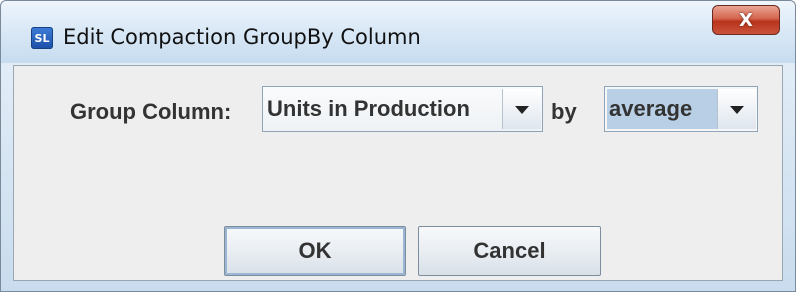  I want to click on close-icon: X, so click(746, 20).